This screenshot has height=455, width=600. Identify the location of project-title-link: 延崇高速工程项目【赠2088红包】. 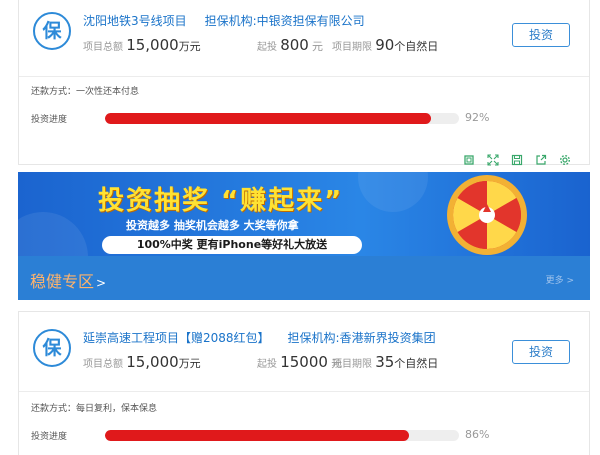
(176, 338).